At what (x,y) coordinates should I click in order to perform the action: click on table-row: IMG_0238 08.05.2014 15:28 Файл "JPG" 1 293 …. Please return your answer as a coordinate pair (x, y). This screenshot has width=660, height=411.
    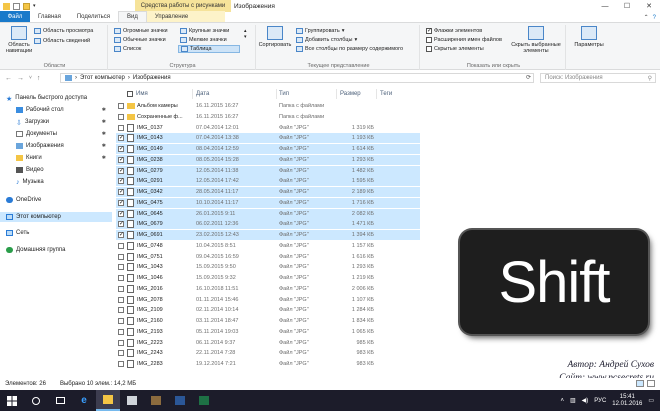
    Looking at the image, I should click on (268, 159).